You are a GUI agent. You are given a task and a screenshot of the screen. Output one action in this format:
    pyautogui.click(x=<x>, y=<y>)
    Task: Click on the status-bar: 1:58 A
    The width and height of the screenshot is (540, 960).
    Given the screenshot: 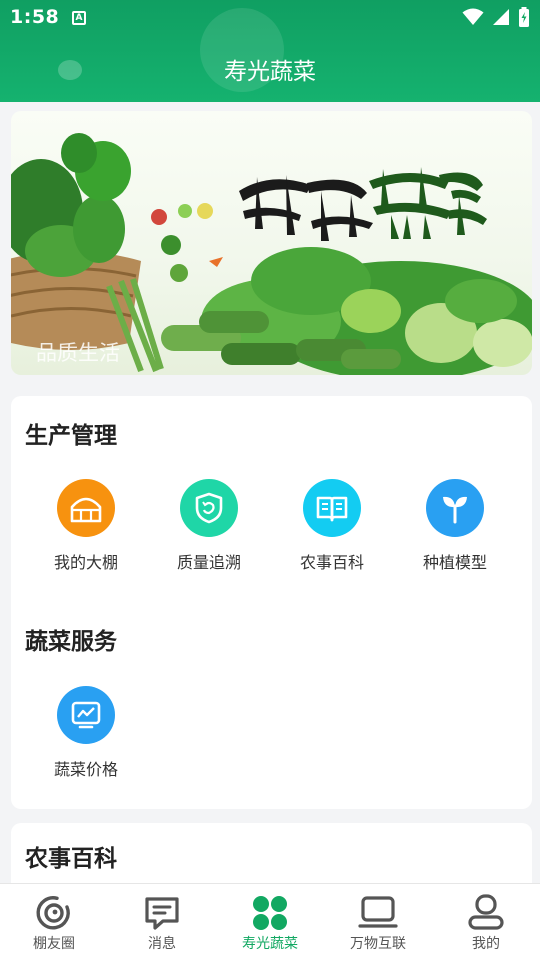 What is the action you would take?
    pyautogui.click(x=270, y=18)
    